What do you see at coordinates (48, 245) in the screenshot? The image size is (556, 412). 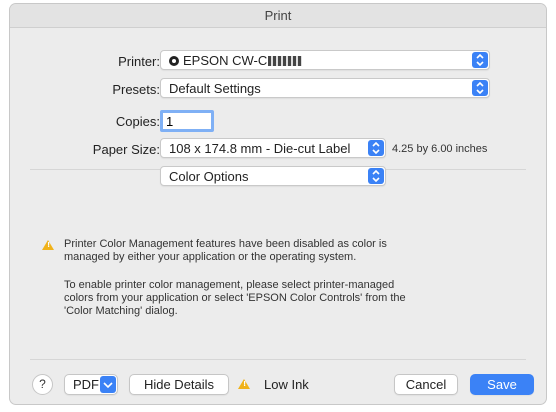 I see `warning-icon` at bounding box center [48, 245].